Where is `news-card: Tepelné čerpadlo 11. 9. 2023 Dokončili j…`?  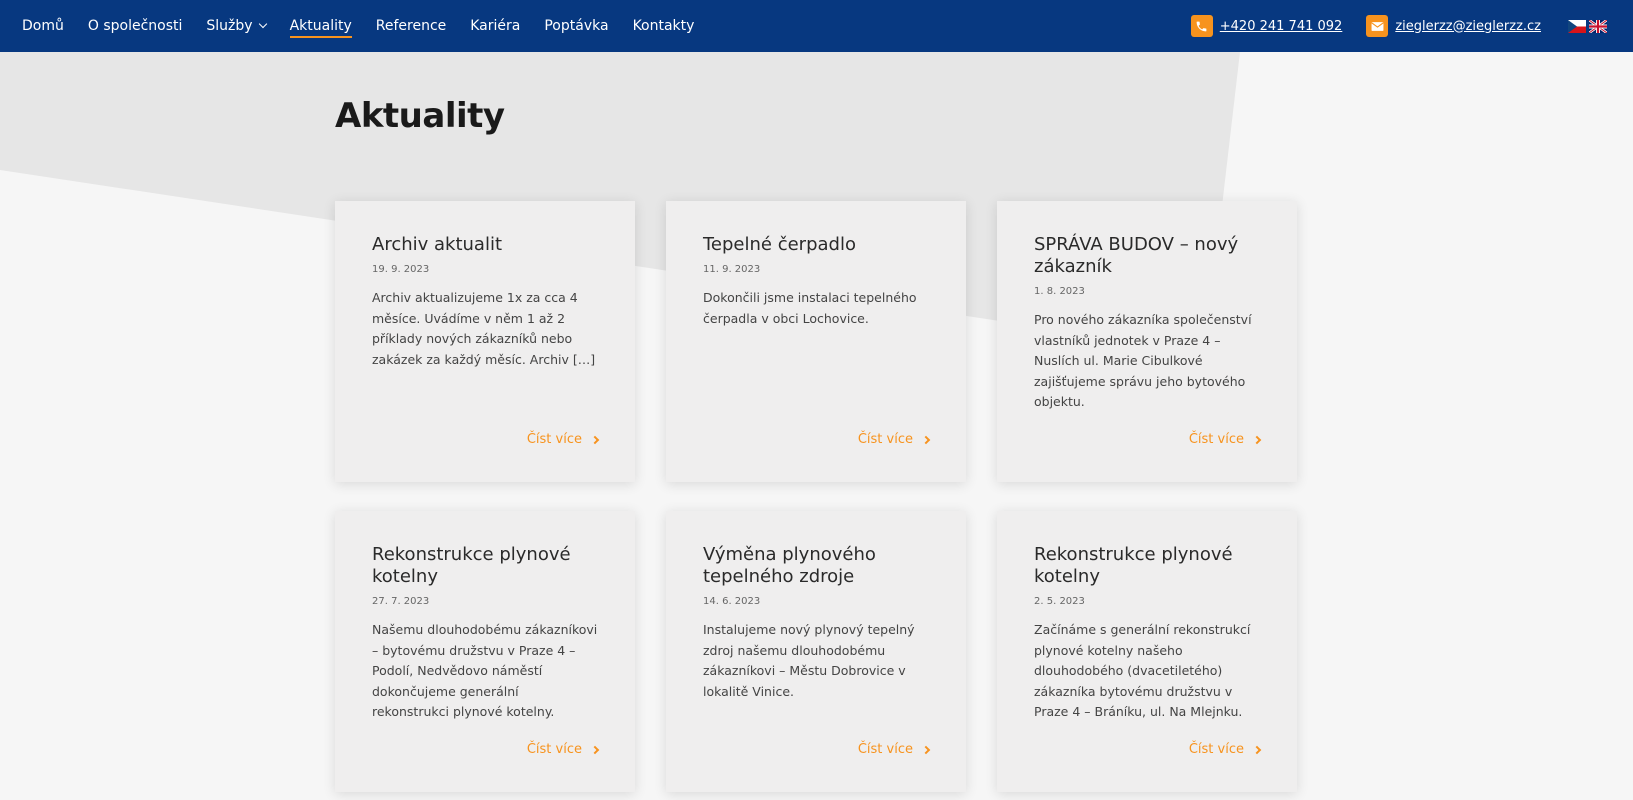 news-card: Tepelné čerpadlo 11. 9. 2023 Dokončili j… is located at coordinates (816, 341).